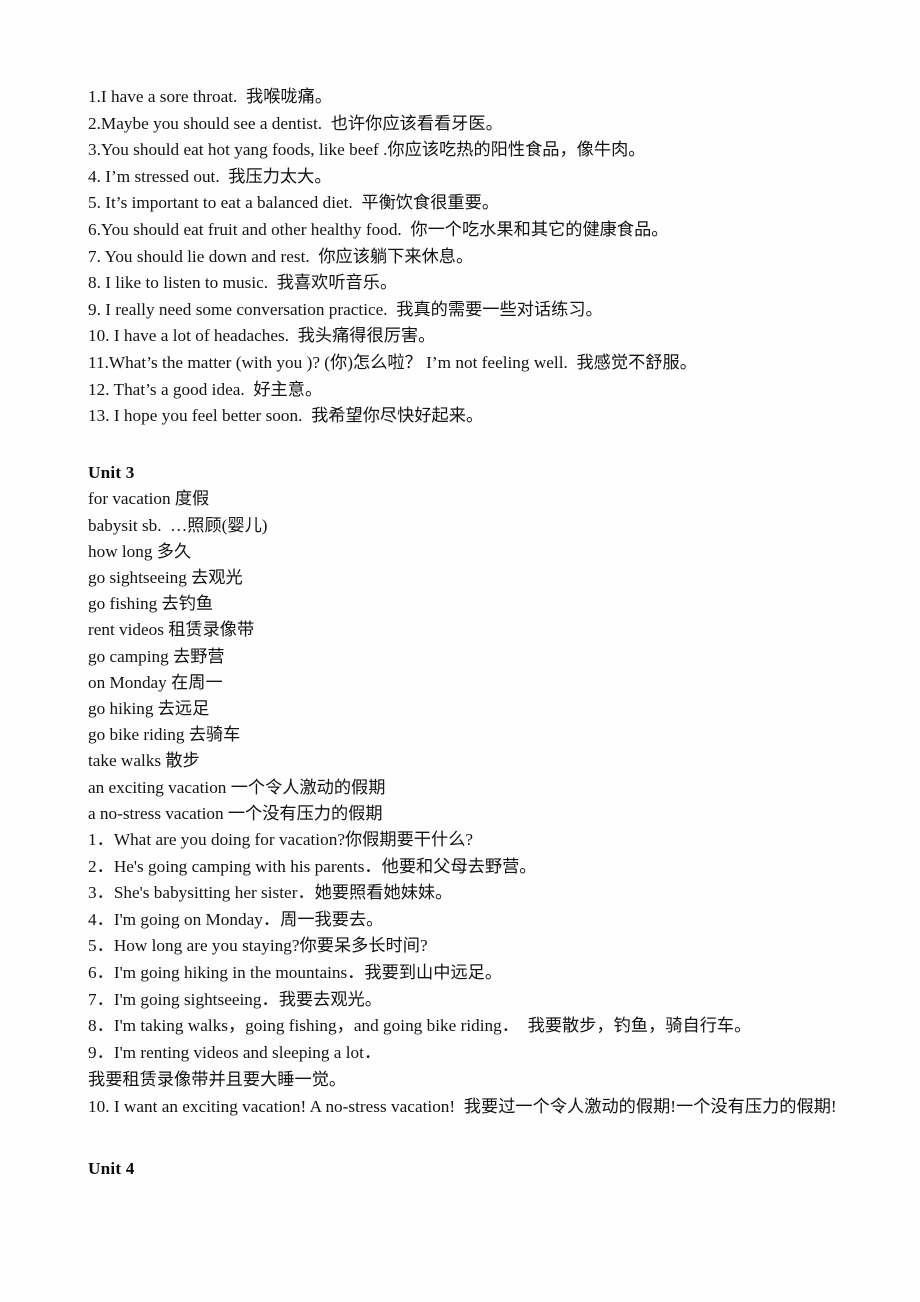  Describe the element at coordinates (235, 1052) in the screenshot. I see `sentence-line: 9．I'm renting videos and sleeping a lot．` at that location.